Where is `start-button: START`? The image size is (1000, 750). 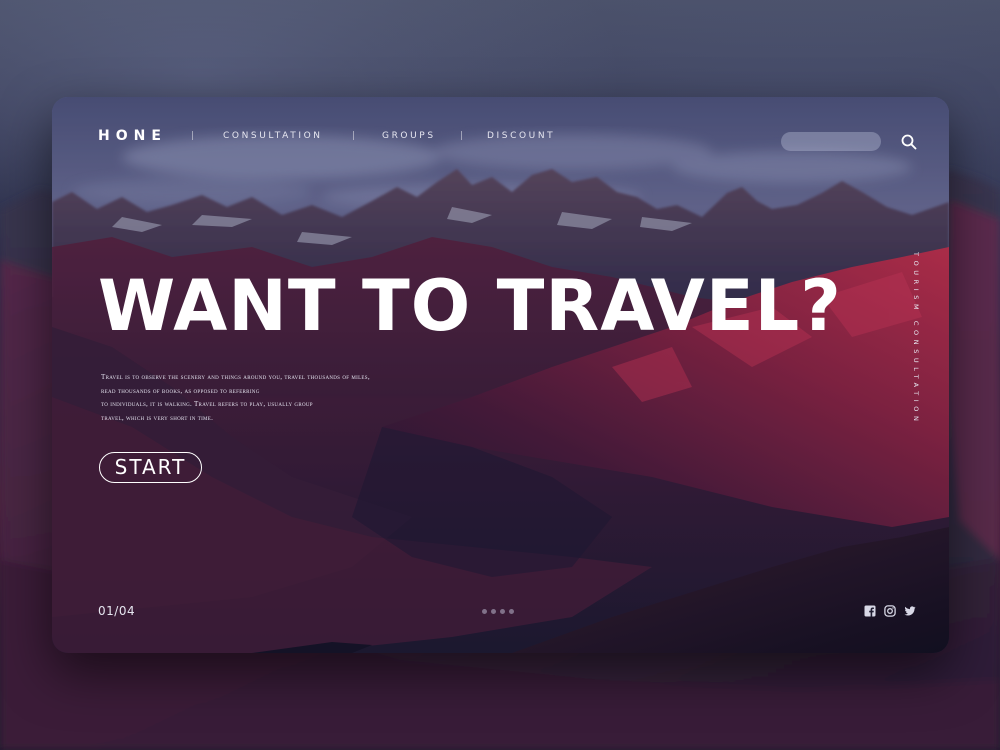 start-button: START is located at coordinates (150, 467).